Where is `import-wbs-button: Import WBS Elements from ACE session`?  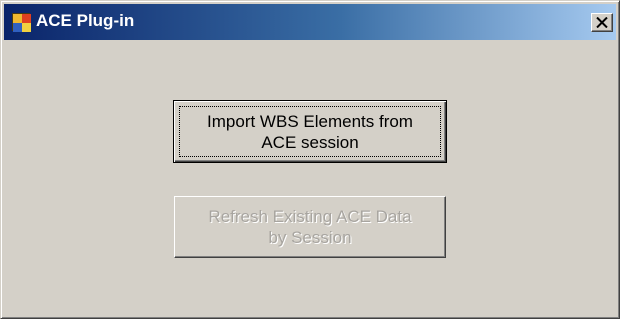 import-wbs-button: Import WBS Elements from ACE session is located at coordinates (310, 131).